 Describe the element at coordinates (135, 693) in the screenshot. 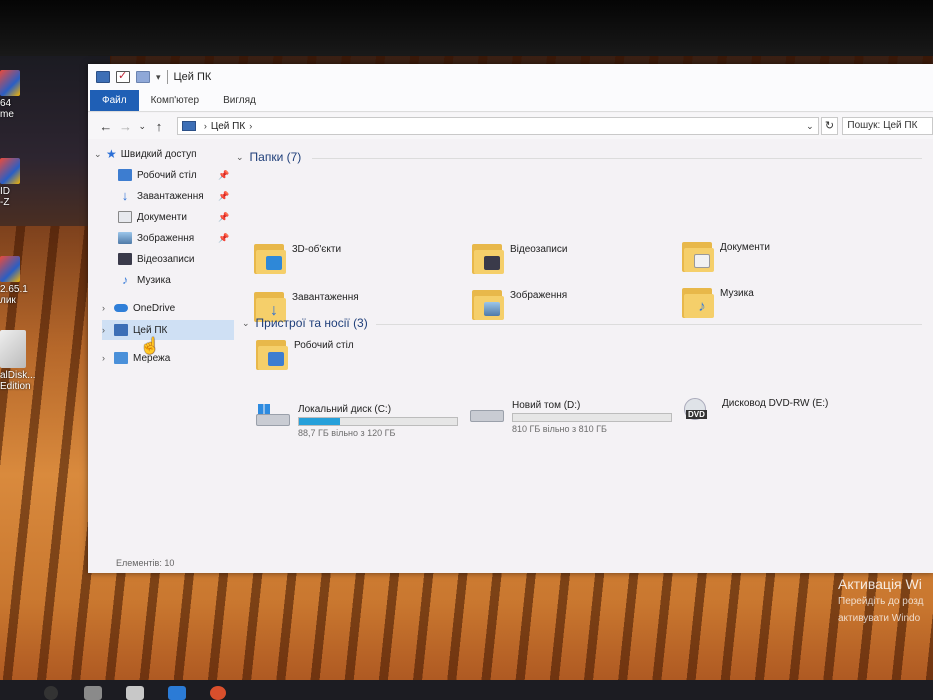

I see `store-icon` at that location.